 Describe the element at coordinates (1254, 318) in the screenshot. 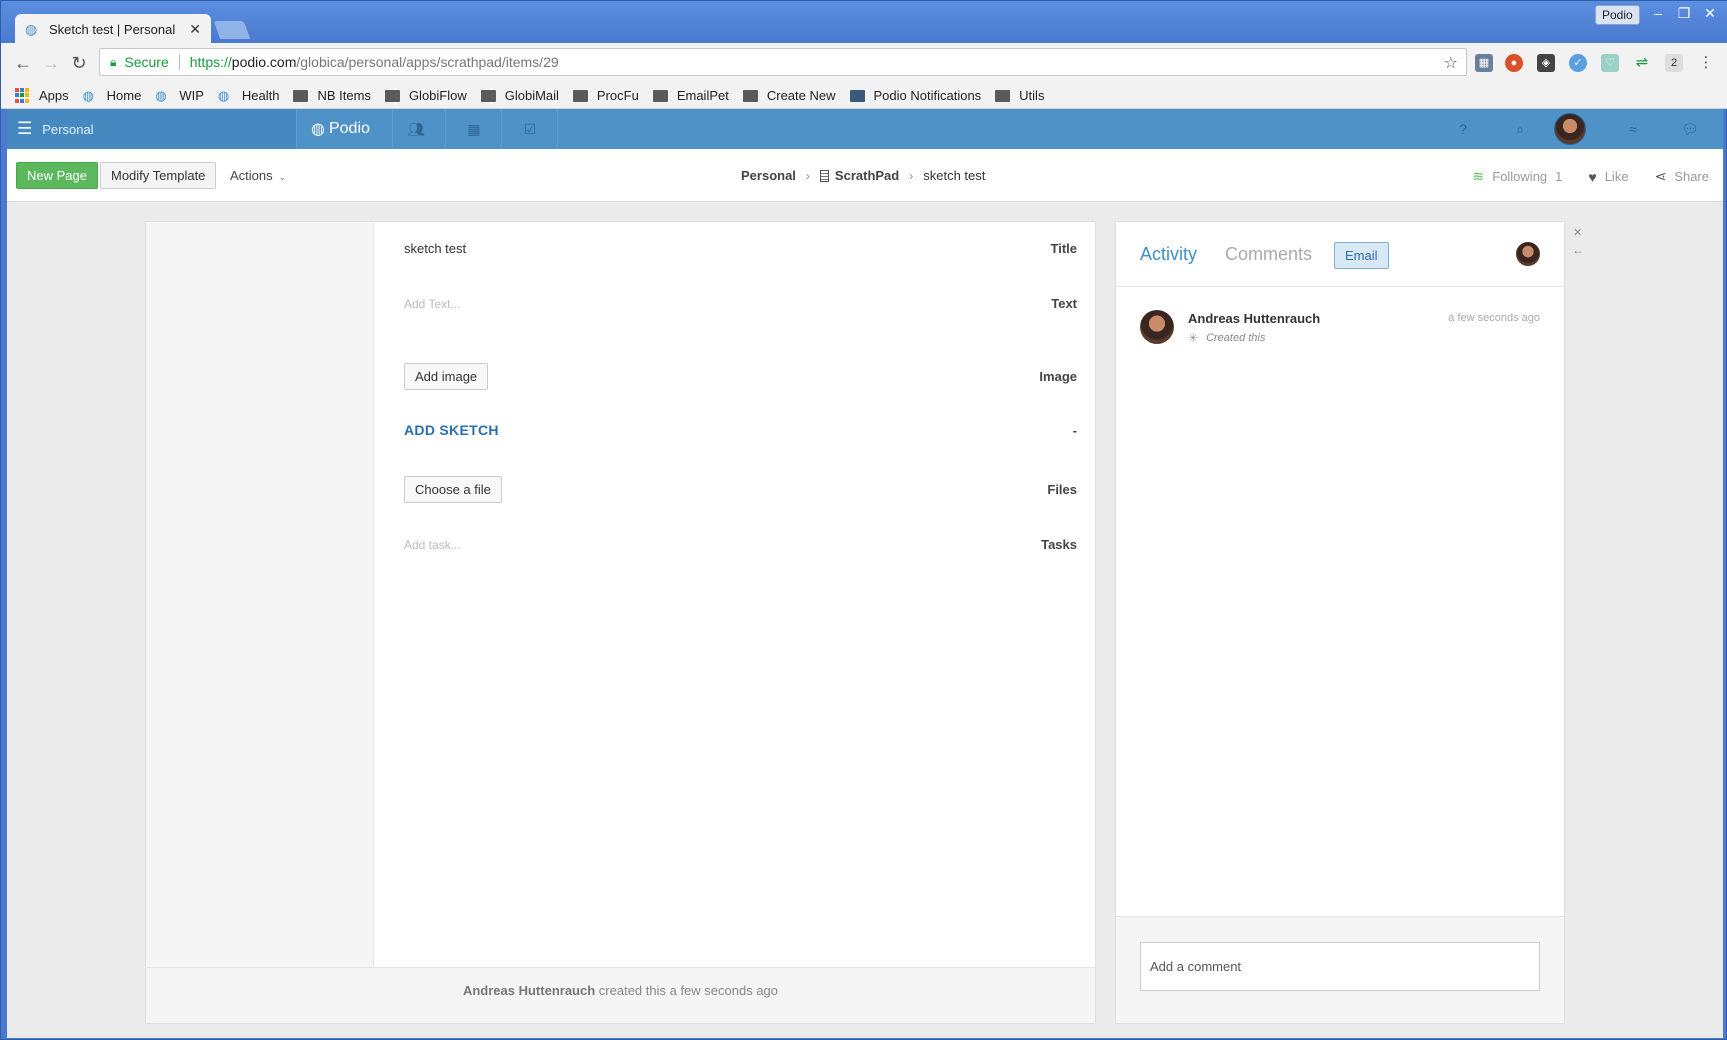

I see `activity-author-name: Andreas Huttenrauch` at that location.